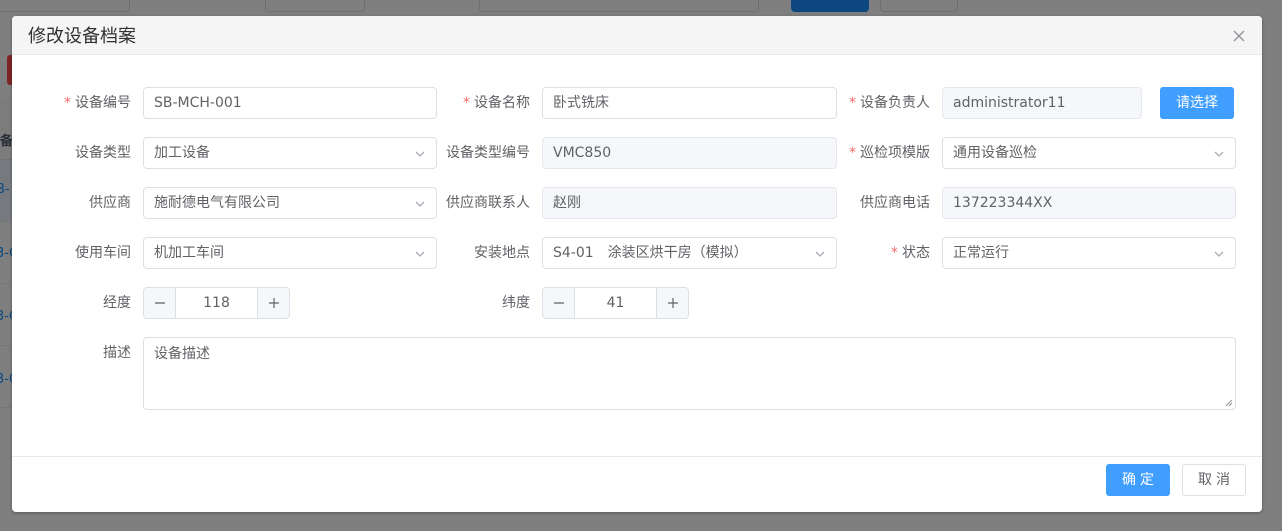 This screenshot has width=1282, height=531. Describe the element at coordinates (689, 373) in the screenshot. I see `description-textarea: 设备描述` at that location.